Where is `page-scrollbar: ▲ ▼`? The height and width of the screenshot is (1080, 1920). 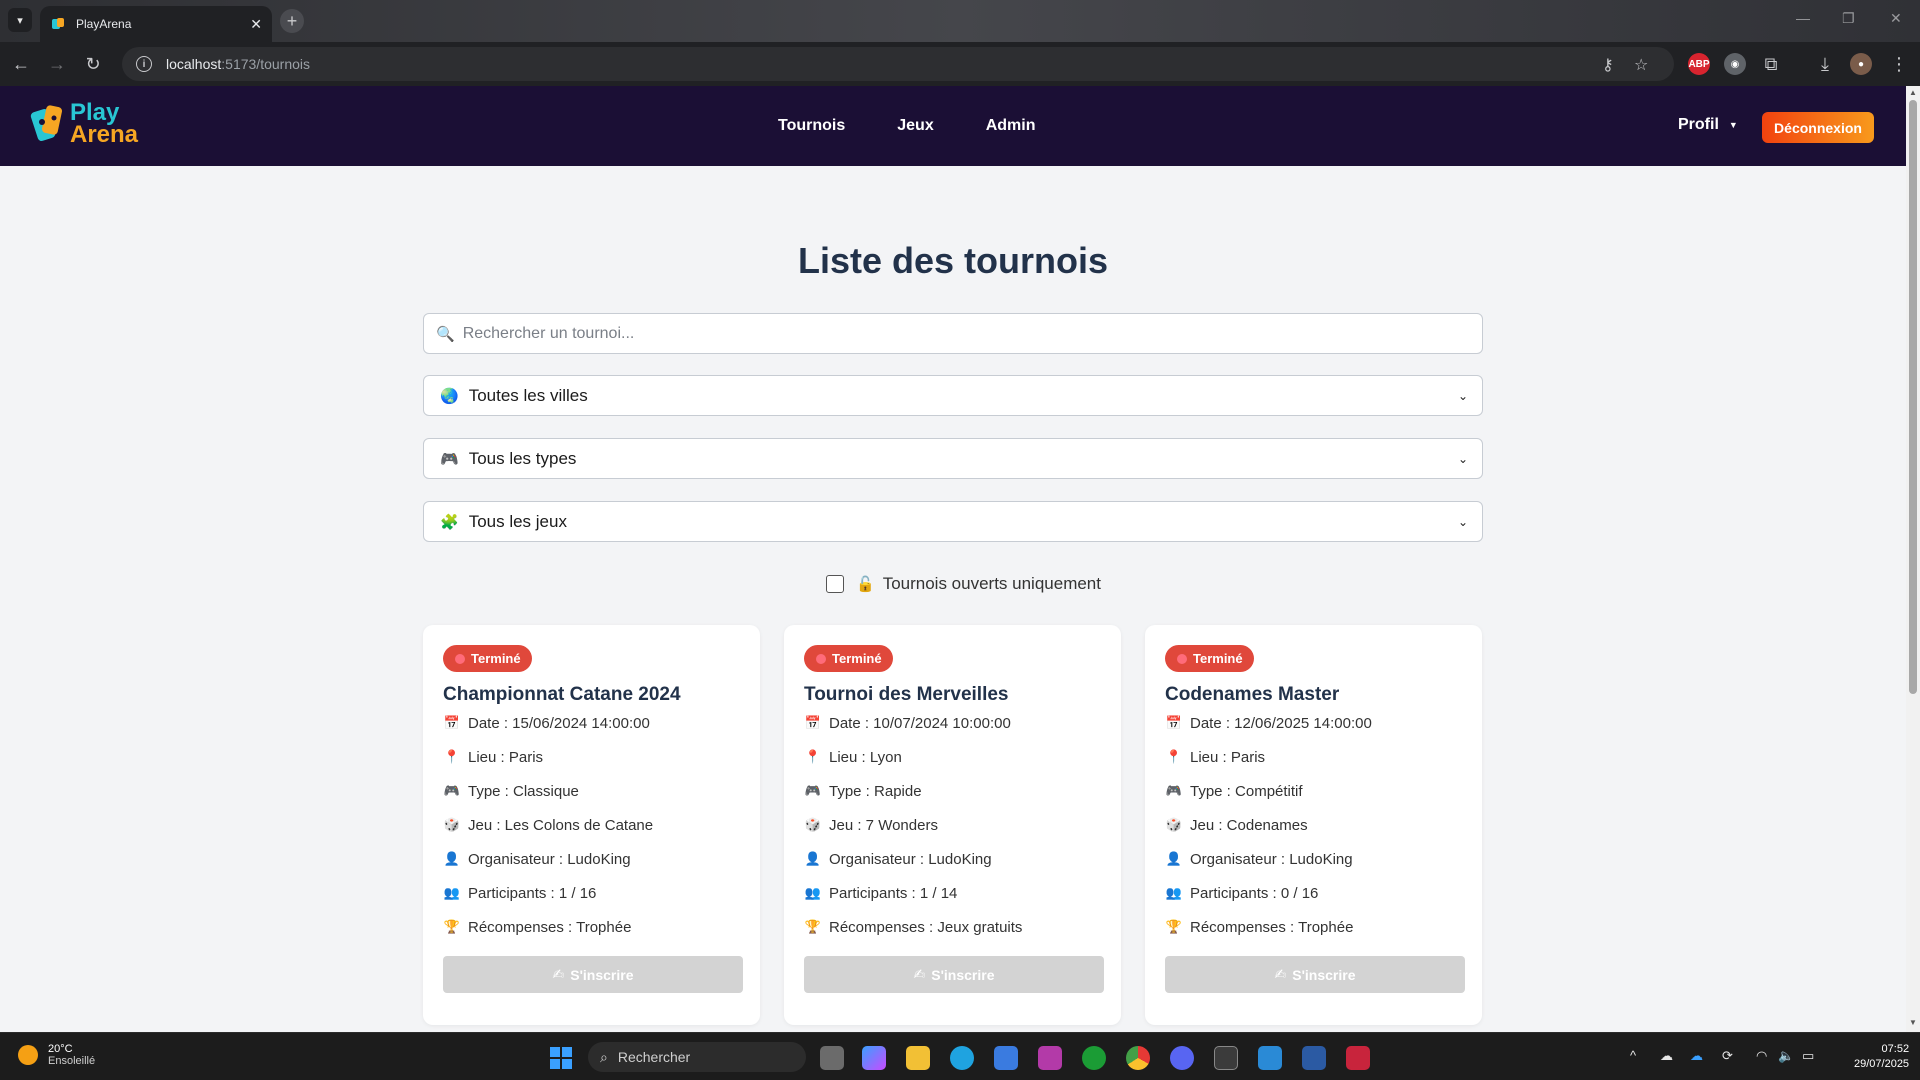
page-scrollbar: ▲ ▼ is located at coordinates (1913, 559).